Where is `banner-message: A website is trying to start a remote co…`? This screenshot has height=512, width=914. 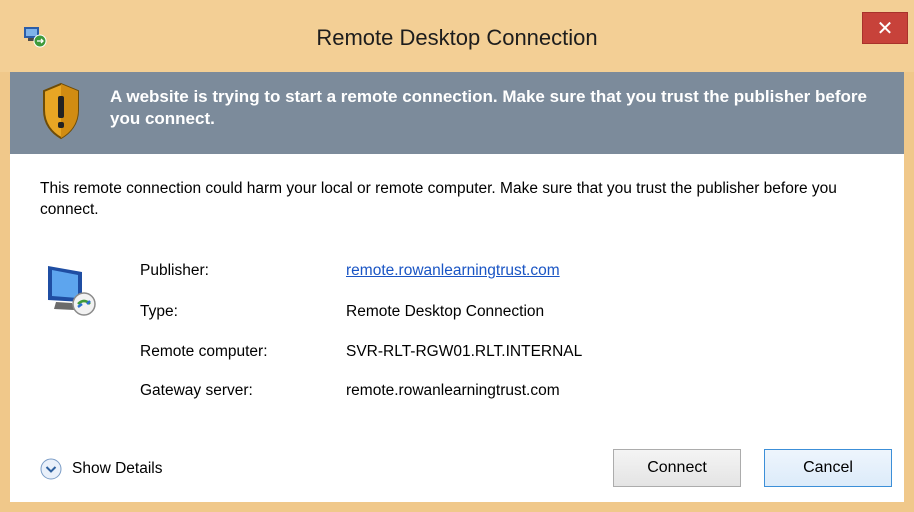 banner-message: A website is trying to start a remote co… is located at coordinates (488, 107).